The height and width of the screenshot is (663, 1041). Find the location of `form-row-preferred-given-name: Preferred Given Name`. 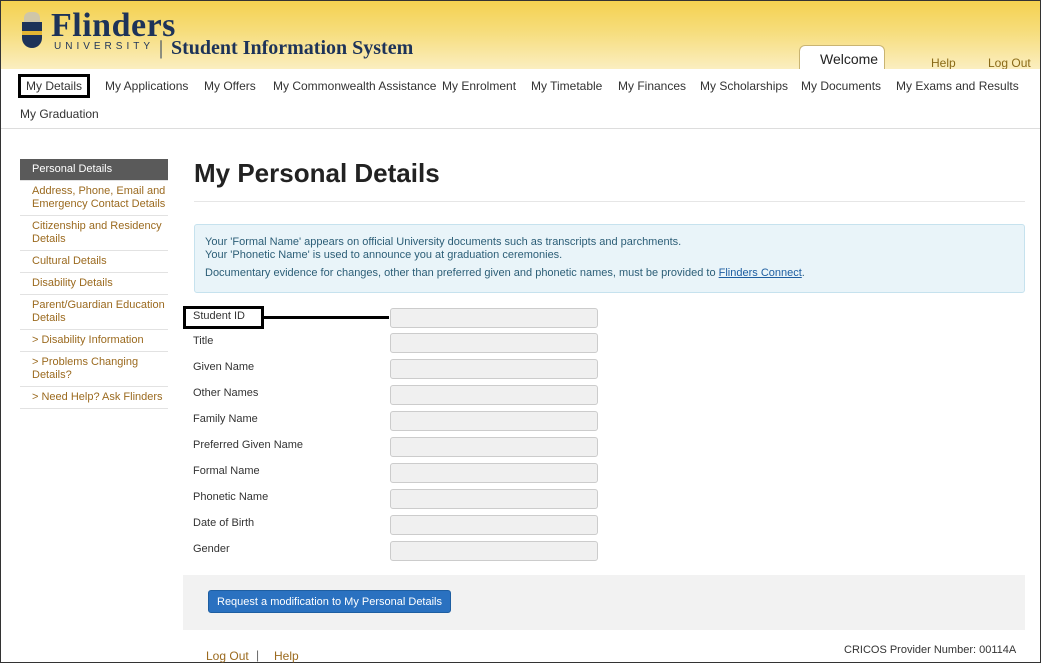

form-row-preferred-given-name: Preferred Given Name is located at coordinates (398, 447).